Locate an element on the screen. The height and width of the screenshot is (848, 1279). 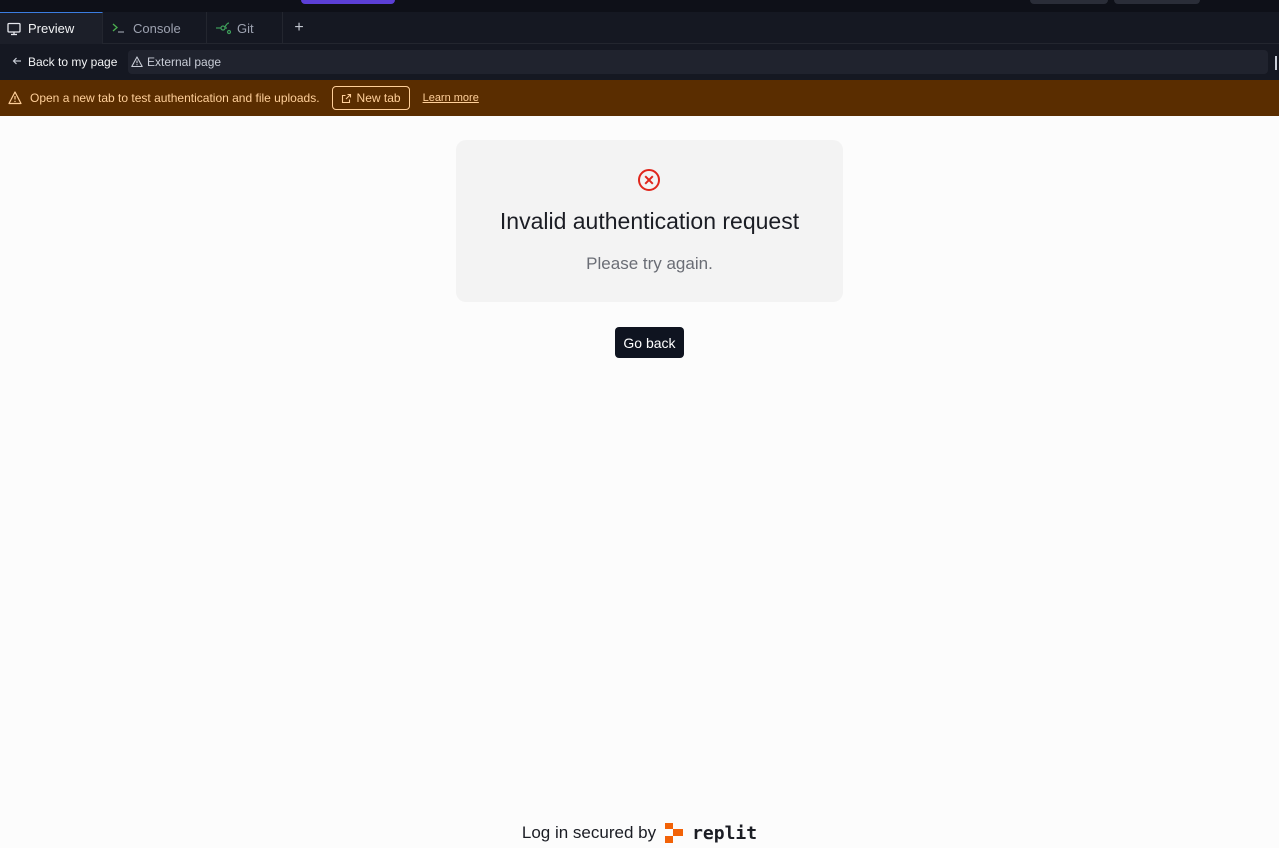
error-subtitle: Please try again. is located at coordinates (649, 263).